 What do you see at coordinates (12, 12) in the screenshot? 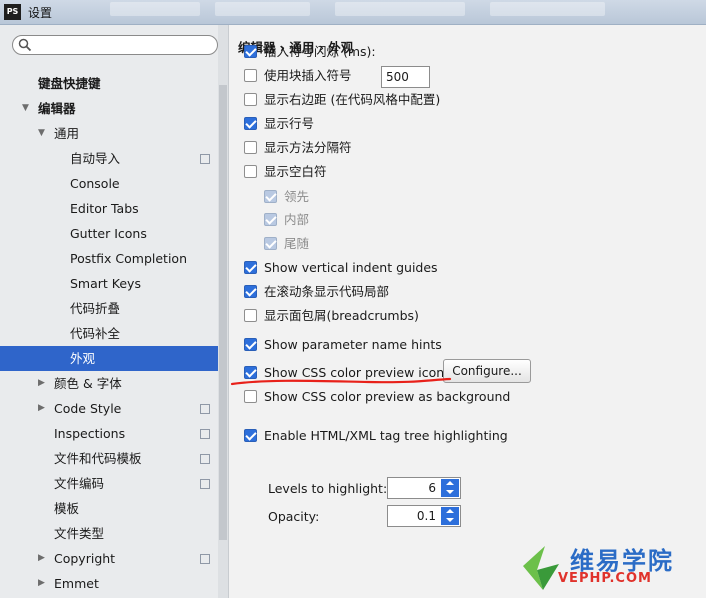
I see `app-logo-icon: PS` at bounding box center [12, 12].